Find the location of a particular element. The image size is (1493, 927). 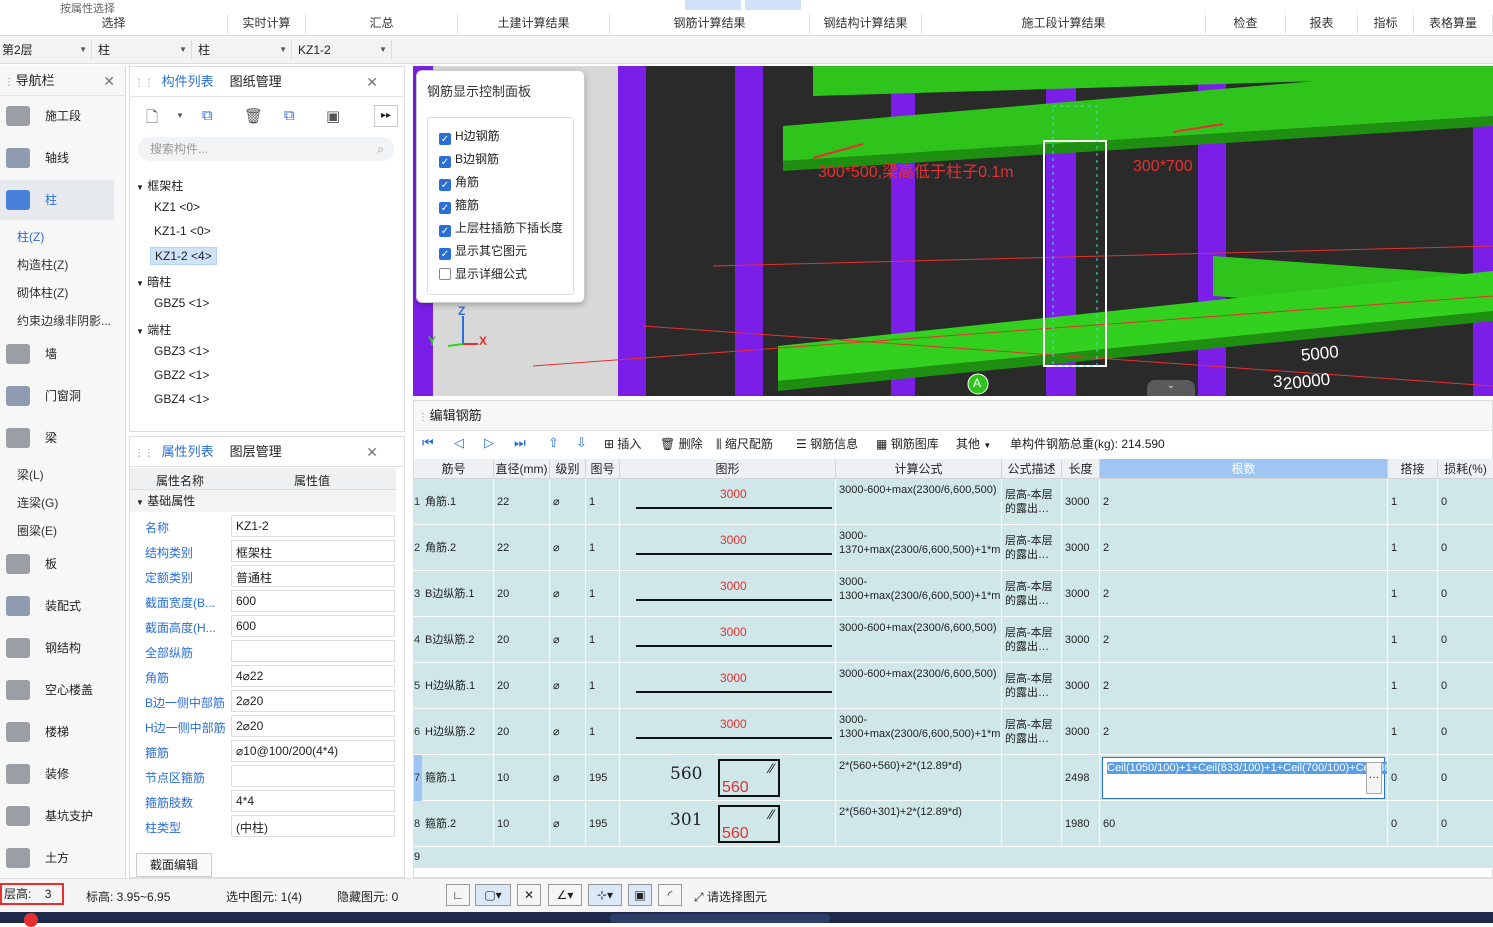

nav-item: 板 is located at coordinates (57, 564).